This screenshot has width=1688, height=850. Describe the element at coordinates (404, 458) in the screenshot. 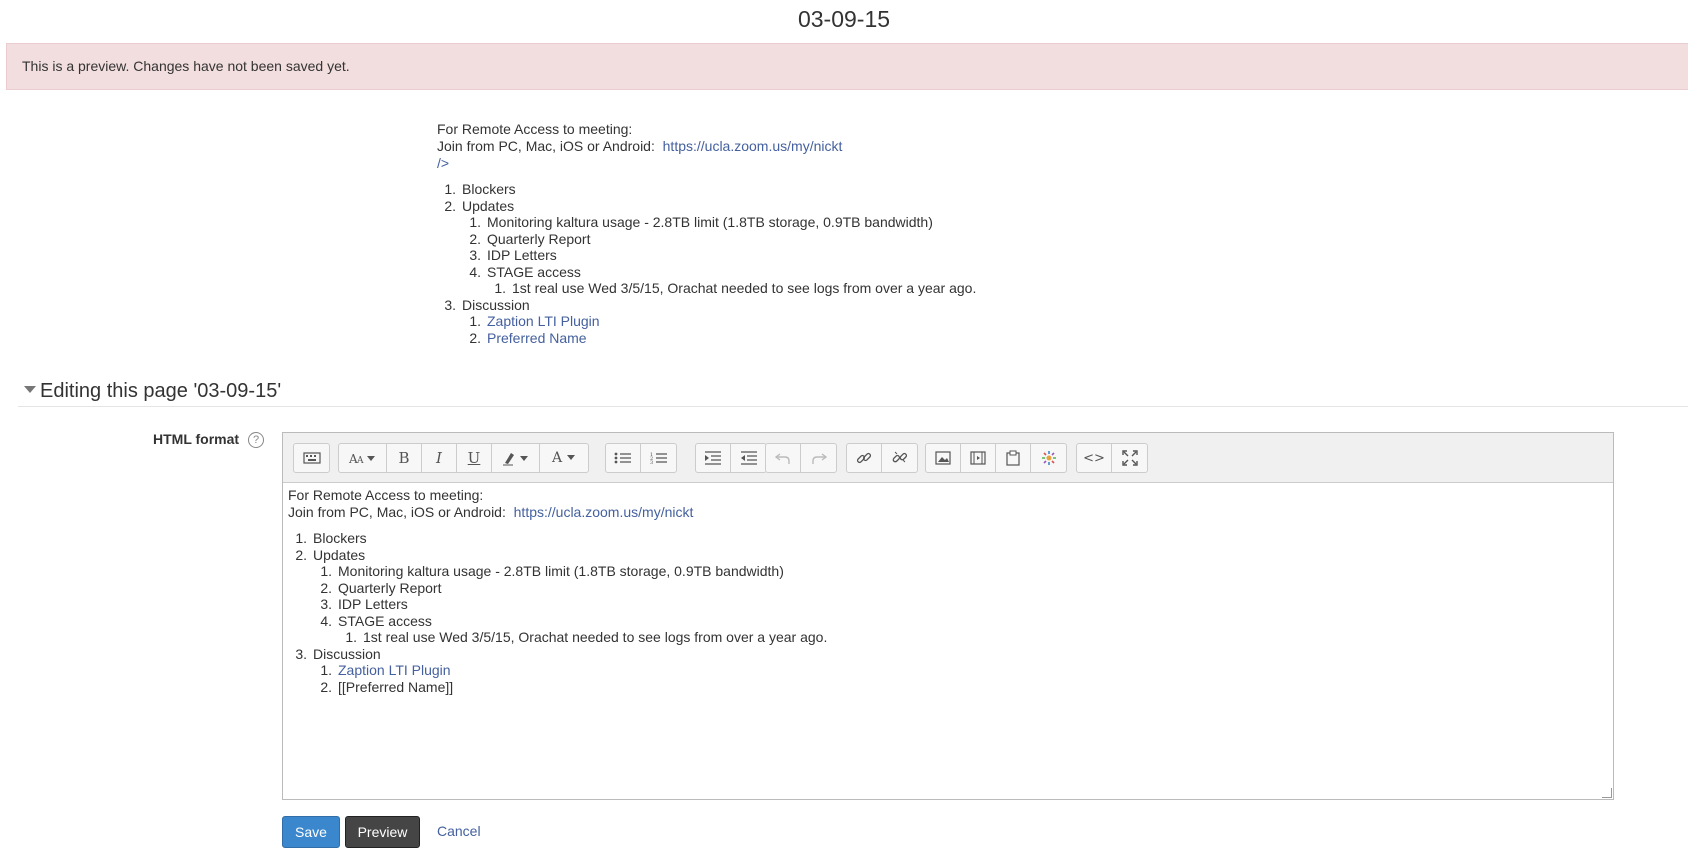

I see `bold-icon: B` at that location.